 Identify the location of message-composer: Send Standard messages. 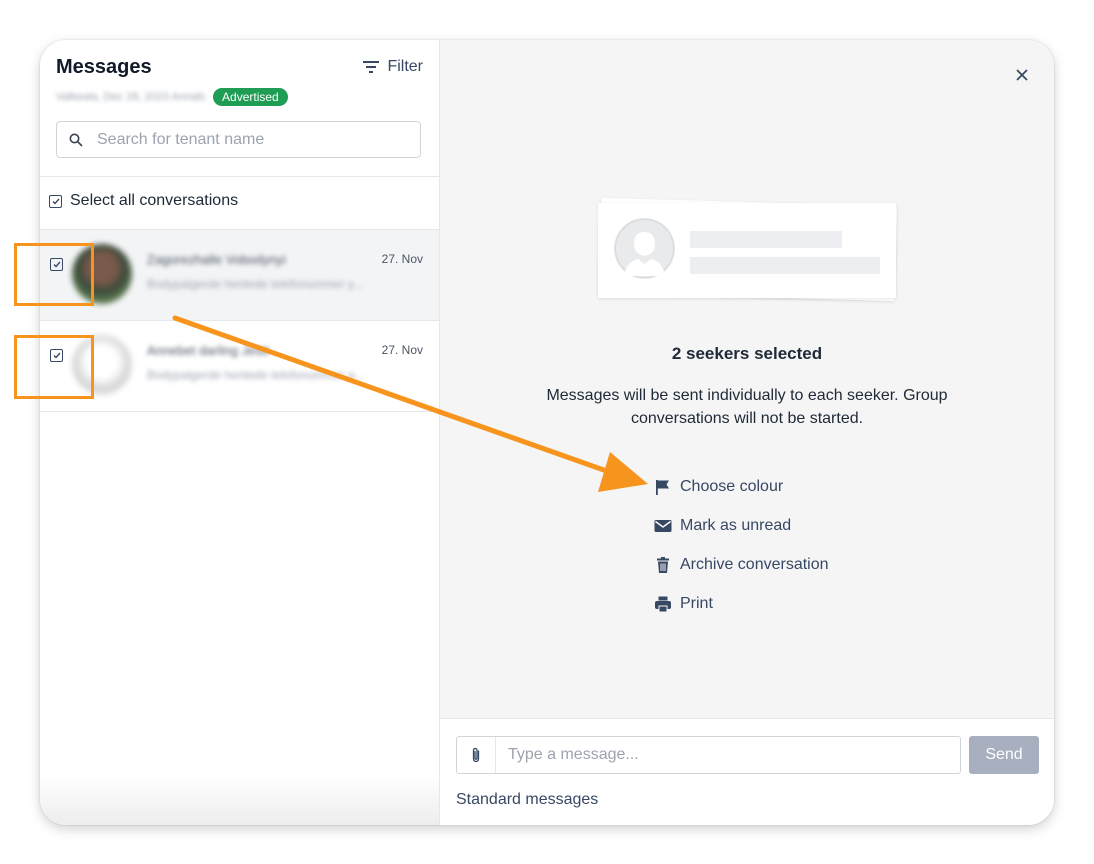
(747, 771).